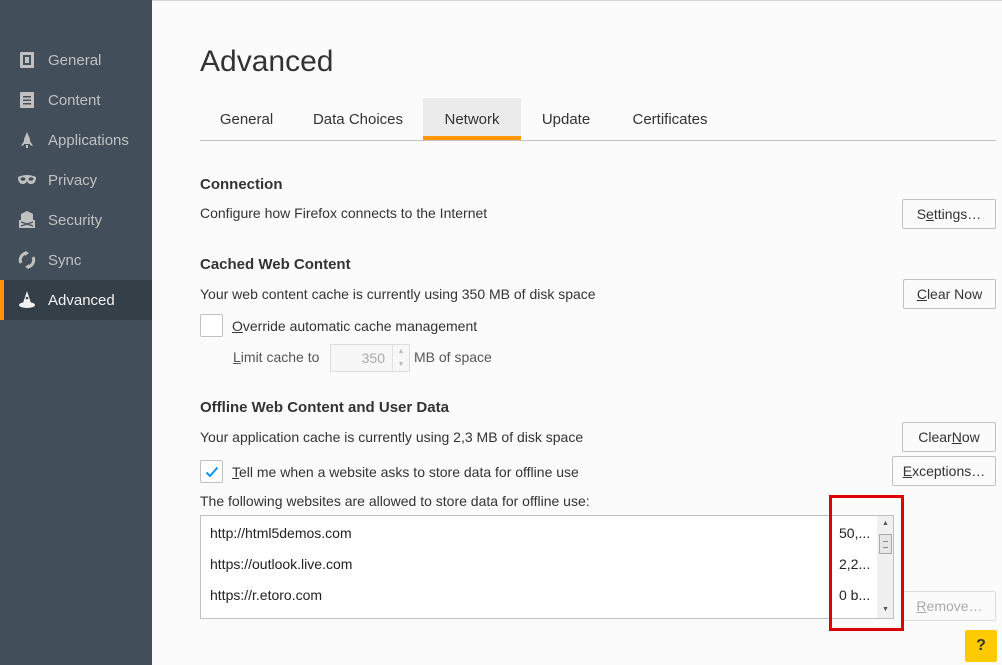 The width and height of the screenshot is (1002, 665). What do you see at coordinates (358, 119) in the screenshot?
I see `tab-data-choices: Data Choices` at bounding box center [358, 119].